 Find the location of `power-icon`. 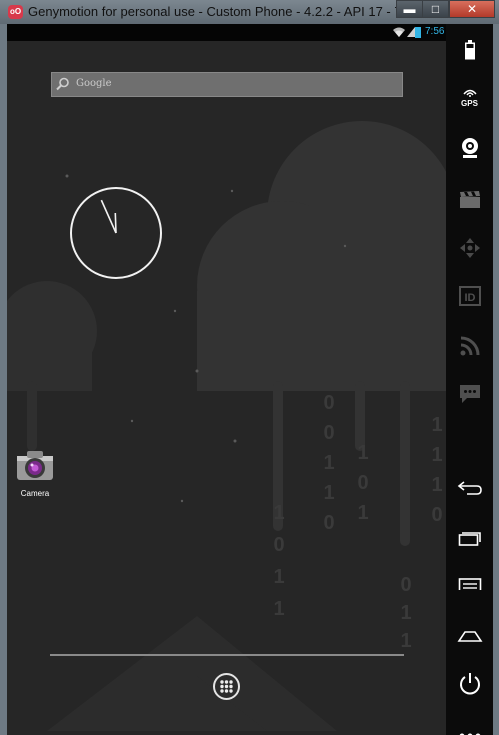

power-icon is located at coordinates (469, 684).